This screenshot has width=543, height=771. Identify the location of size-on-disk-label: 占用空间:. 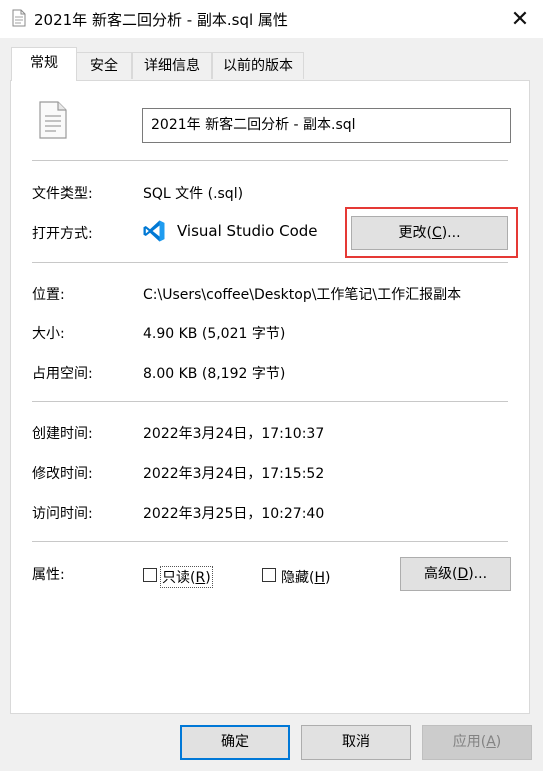
(62, 374).